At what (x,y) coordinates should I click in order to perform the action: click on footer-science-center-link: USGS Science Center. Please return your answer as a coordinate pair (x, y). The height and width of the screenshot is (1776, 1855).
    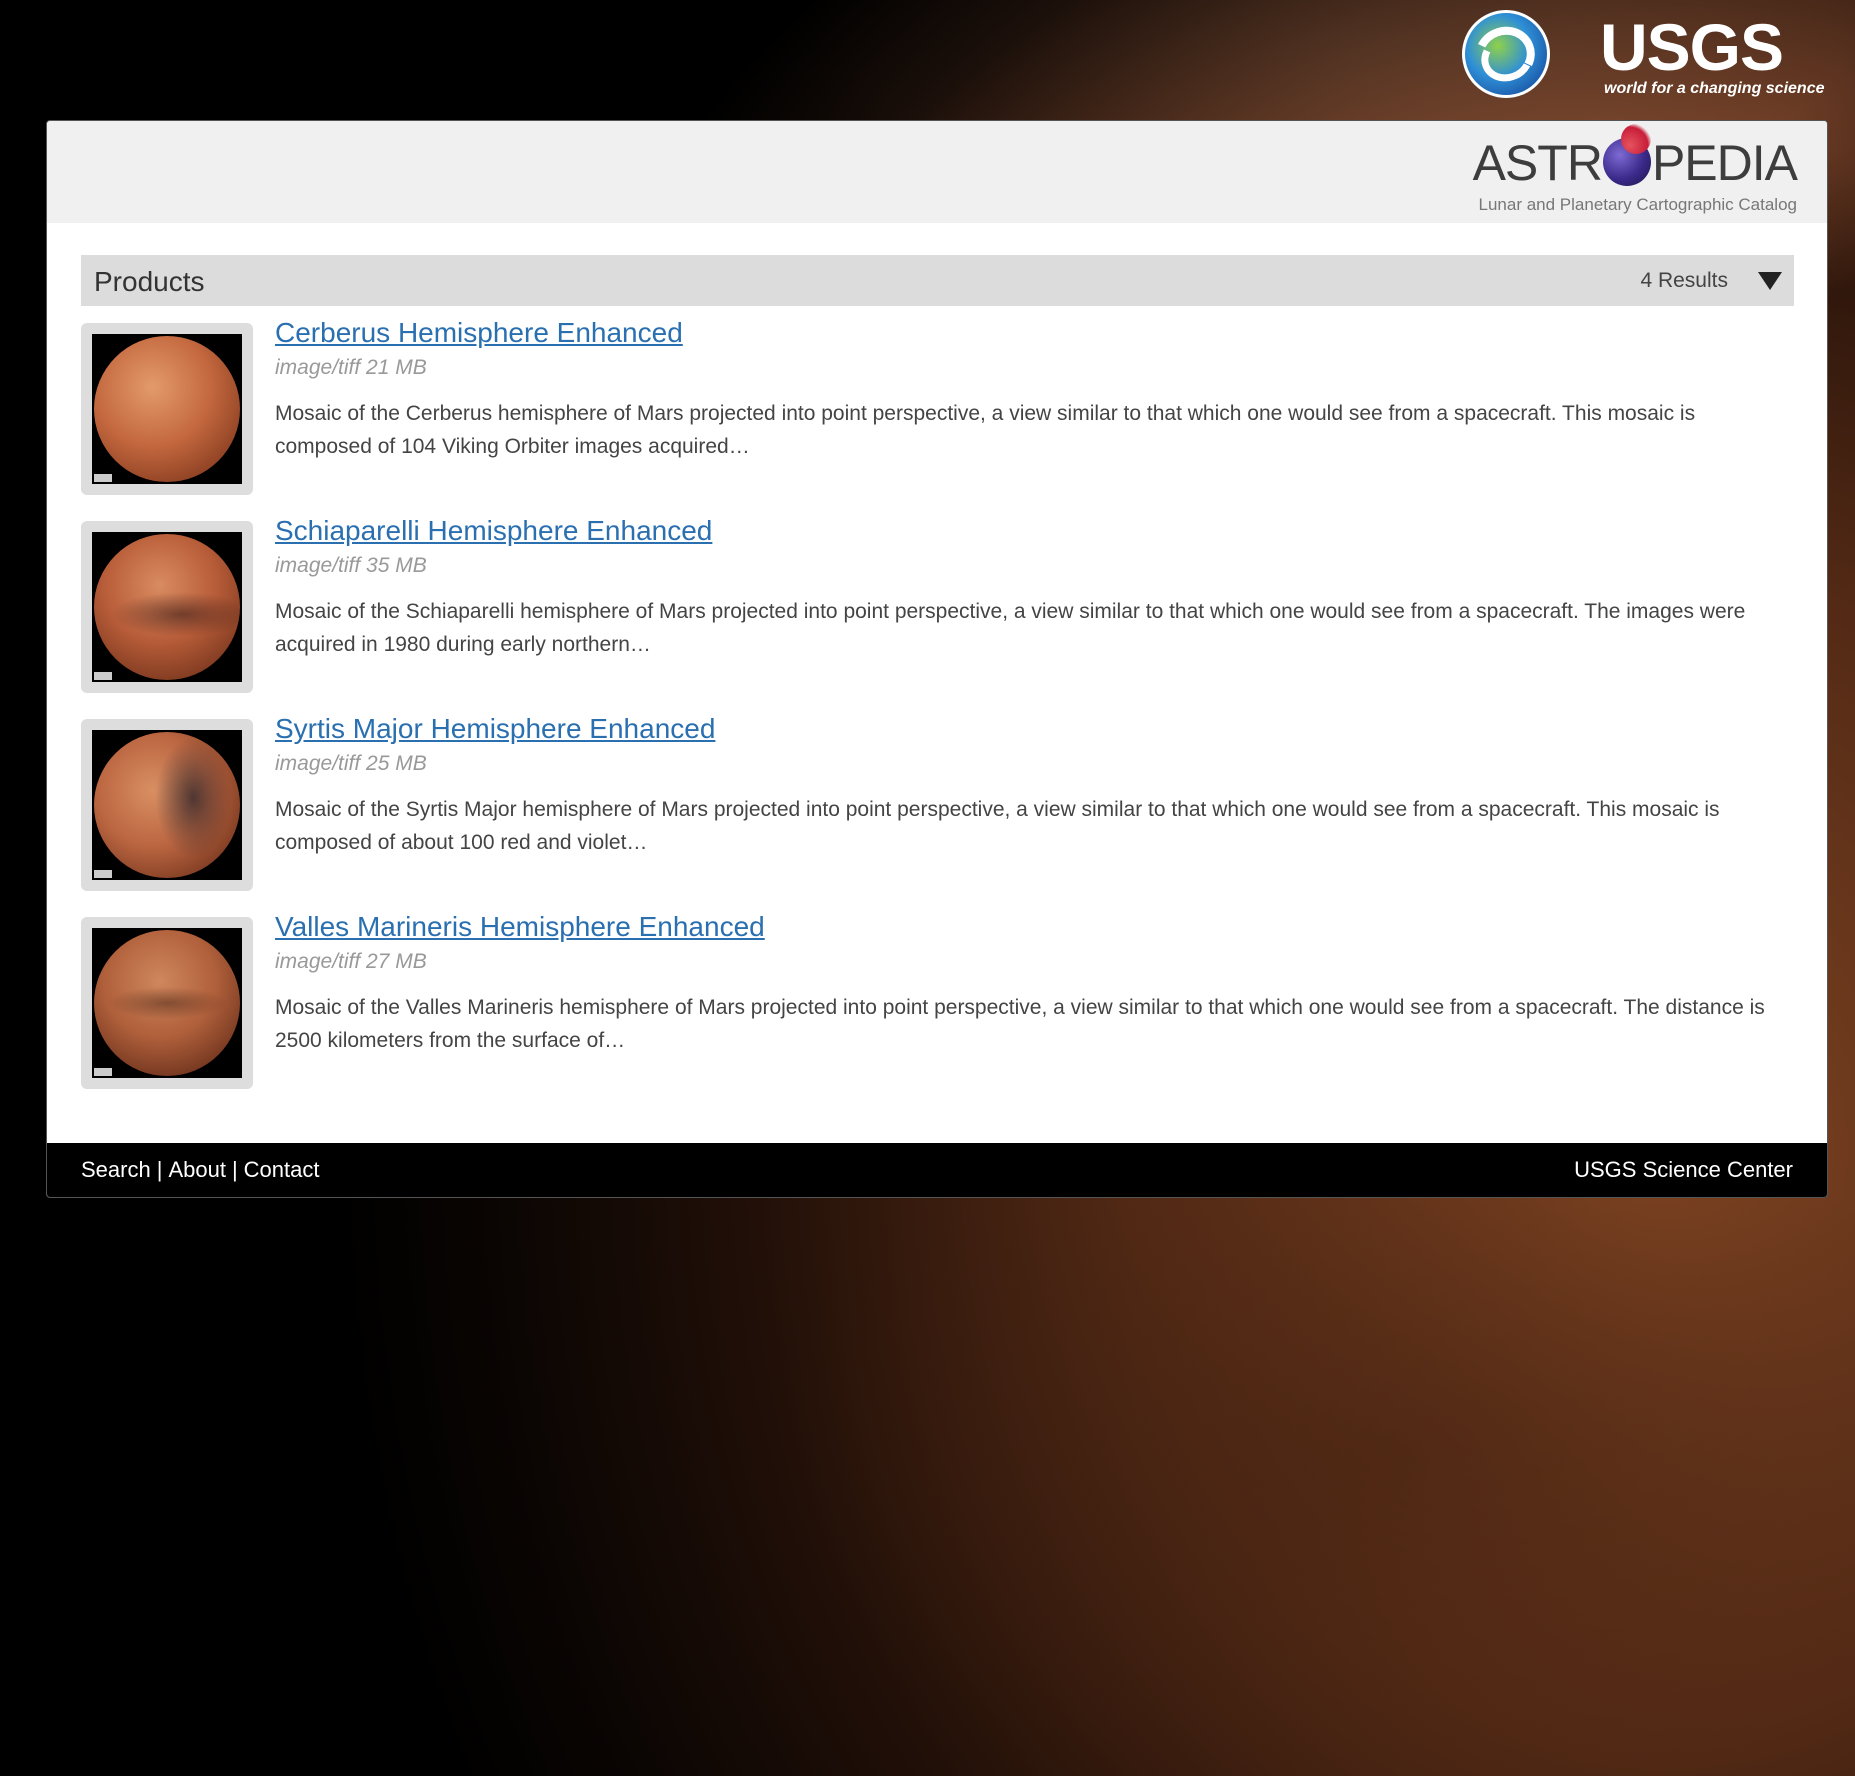
    Looking at the image, I should click on (1683, 1170).